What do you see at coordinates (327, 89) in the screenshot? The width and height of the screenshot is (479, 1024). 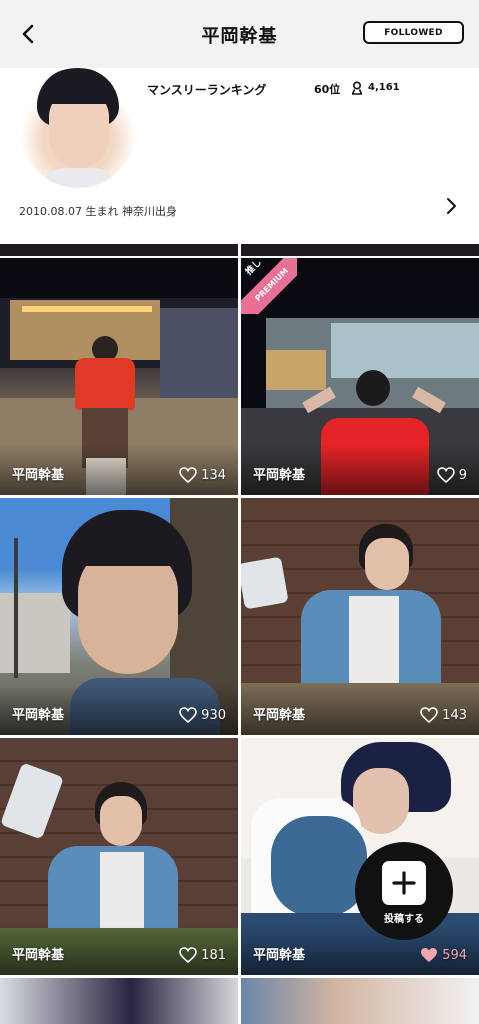 I see `ranking-position: 60位` at bounding box center [327, 89].